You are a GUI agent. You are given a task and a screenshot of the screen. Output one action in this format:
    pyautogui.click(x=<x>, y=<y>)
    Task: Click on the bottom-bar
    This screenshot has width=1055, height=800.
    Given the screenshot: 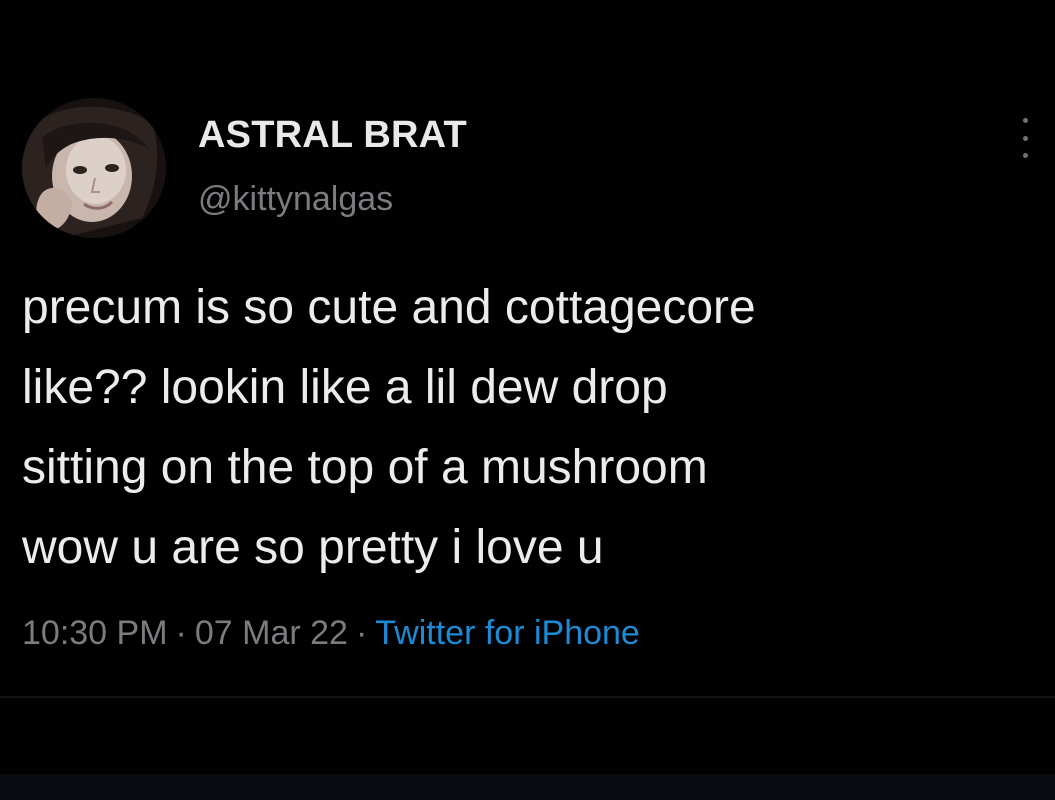 What is the action you would take?
    pyautogui.click(x=527, y=787)
    